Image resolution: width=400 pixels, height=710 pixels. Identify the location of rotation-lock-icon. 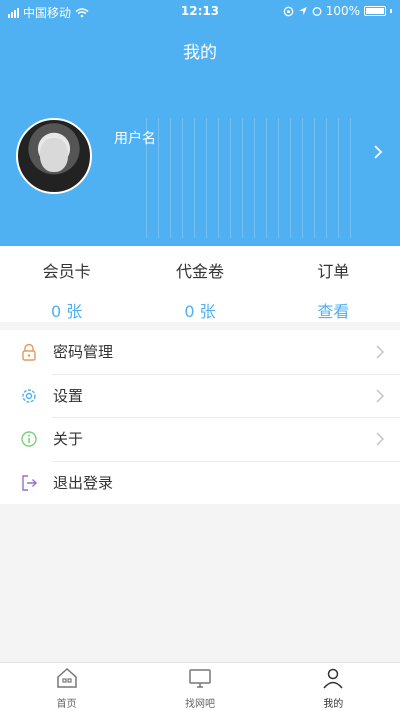
(288, 11).